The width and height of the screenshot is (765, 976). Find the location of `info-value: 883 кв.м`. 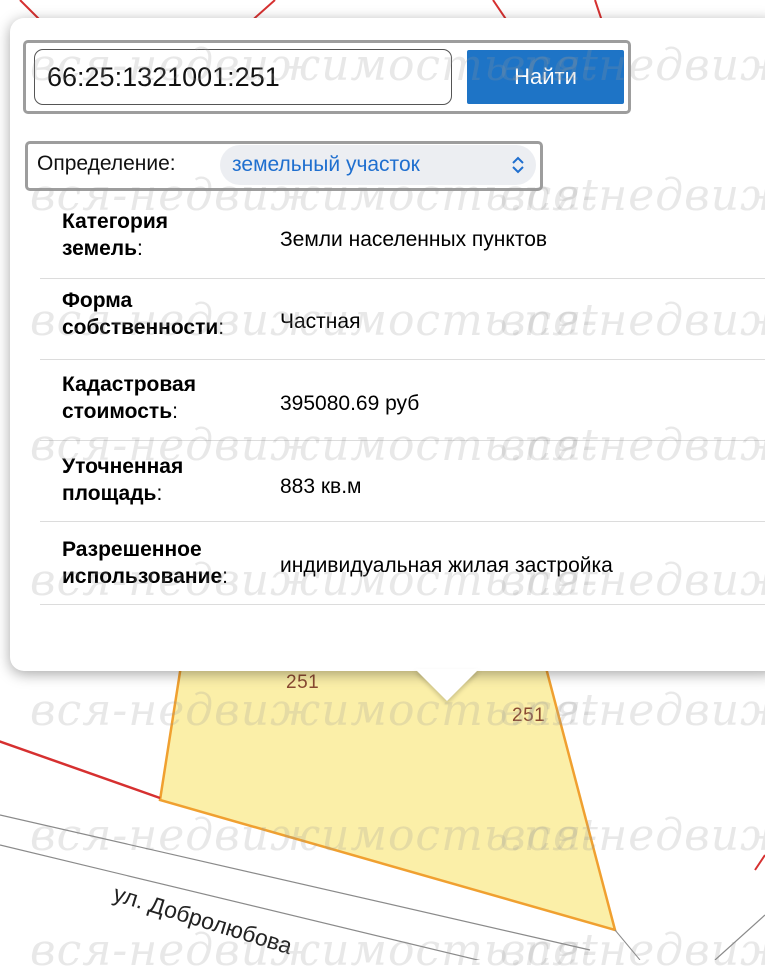

info-value: 883 кв.м is located at coordinates (321, 486).